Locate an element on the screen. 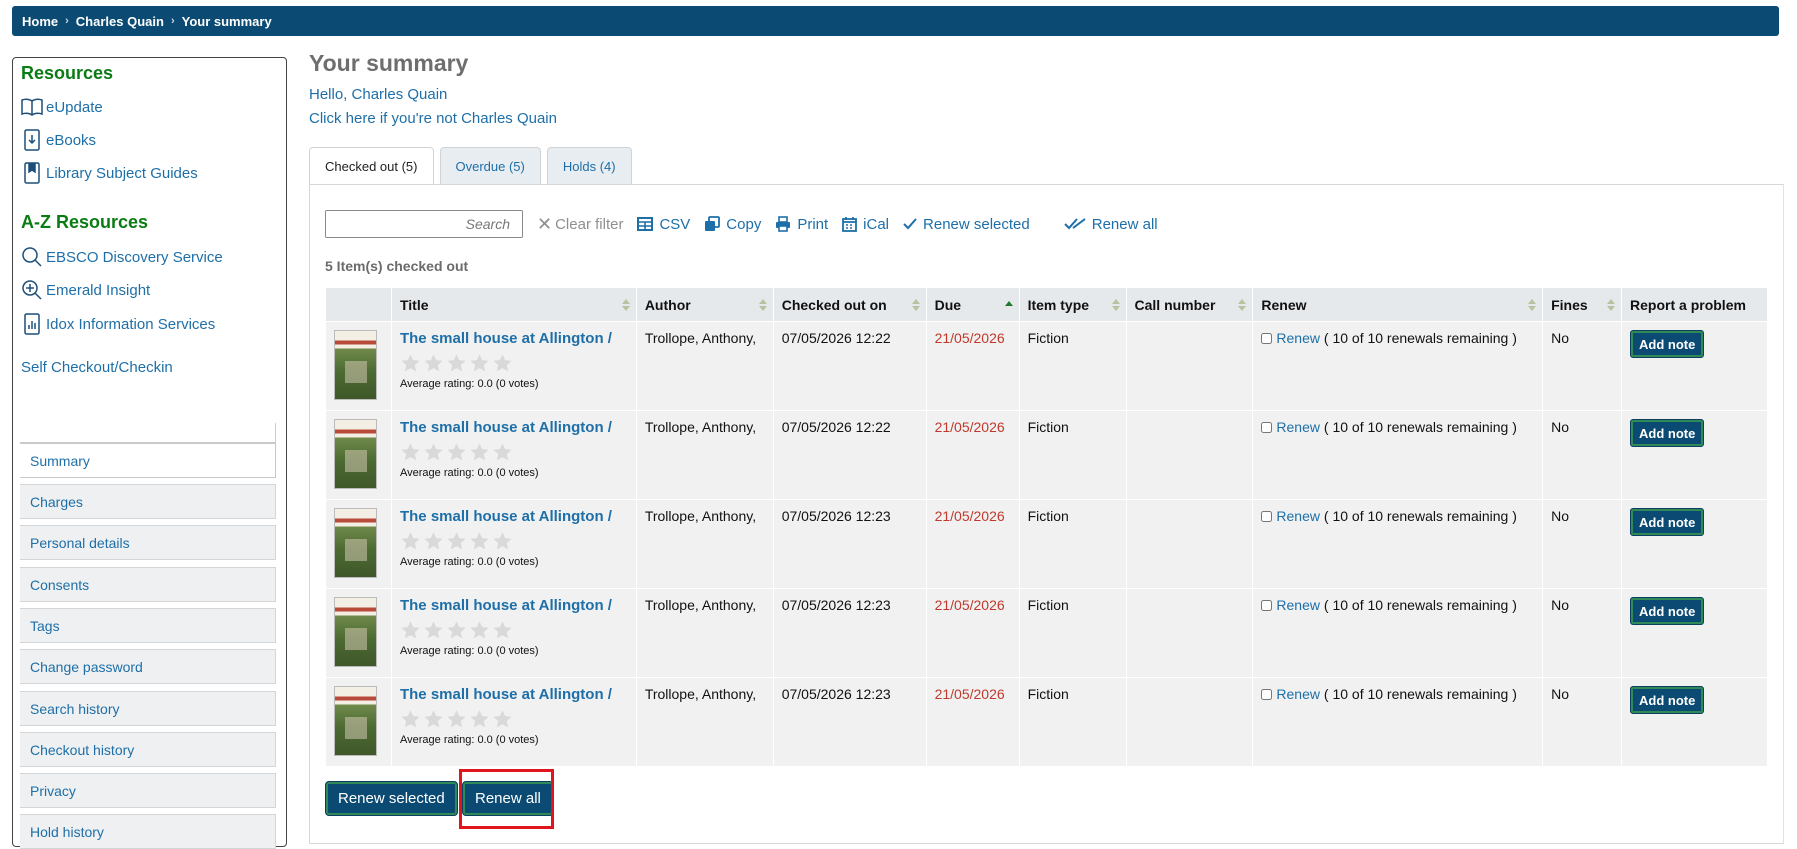  call-number-cell is located at coordinates (1189, 455).